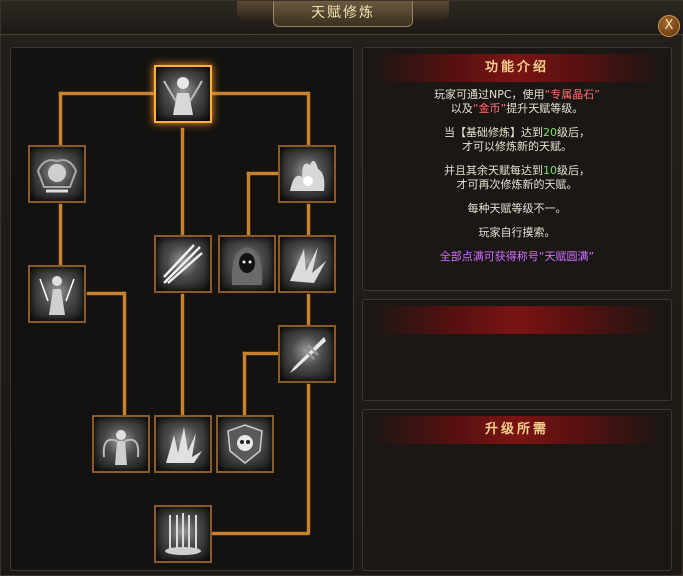  What do you see at coordinates (545, 108) in the screenshot?
I see `intro-p1-suffix: 提升天赋等级。` at bounding box center [545, 108].